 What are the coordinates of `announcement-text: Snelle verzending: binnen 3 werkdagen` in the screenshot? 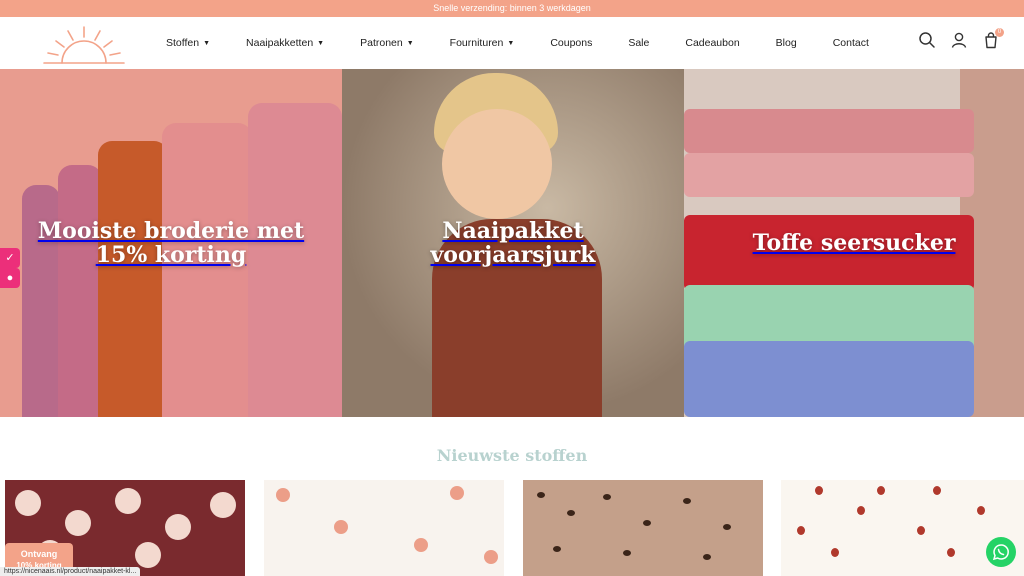 It's located at (512, 8).